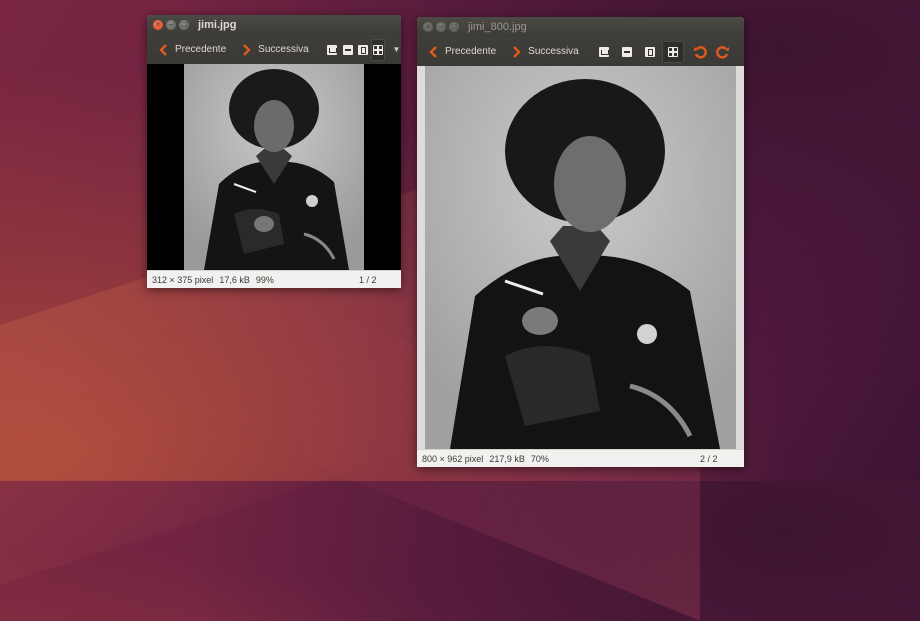 Image resolution: width=920 pixels, height=621 pixels. I want to click on toolbar: Precedente Successiva, so click(580, 51).